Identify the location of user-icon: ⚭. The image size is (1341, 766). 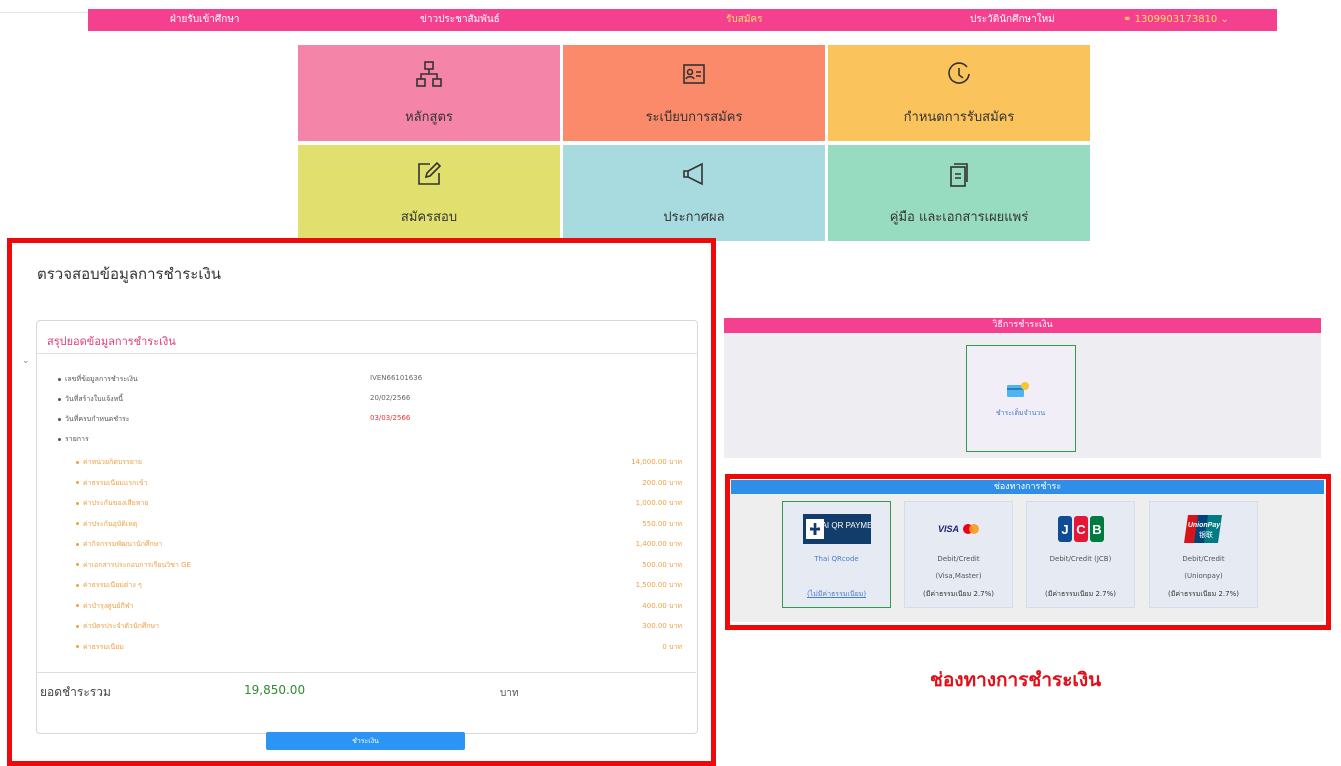
(1127, 19).